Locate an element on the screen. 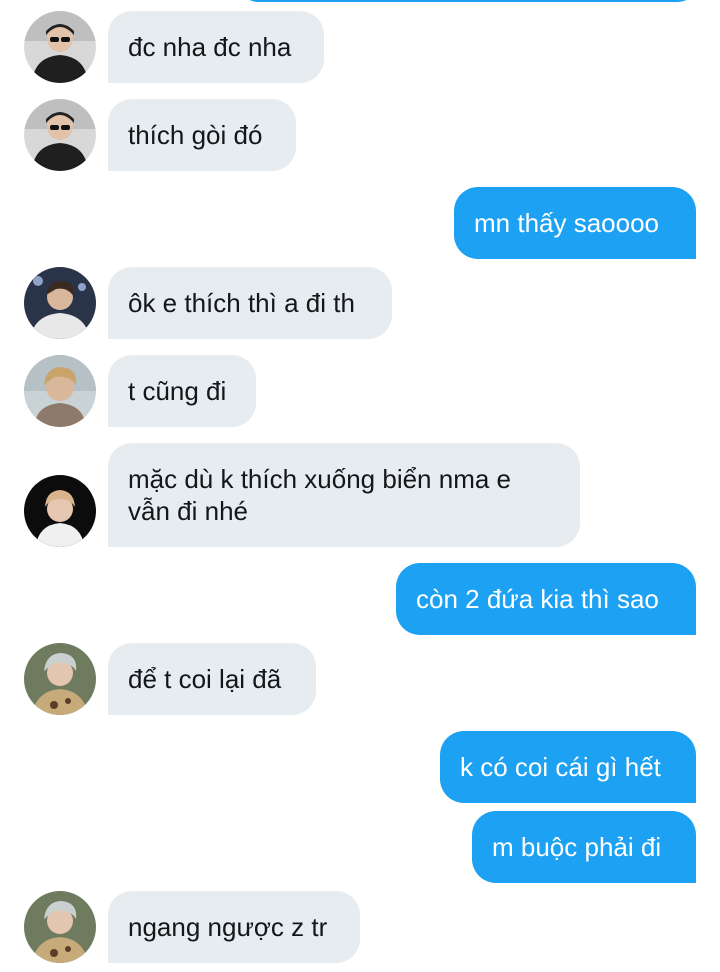  avatar-user-b is located at coordinates (60, 303).